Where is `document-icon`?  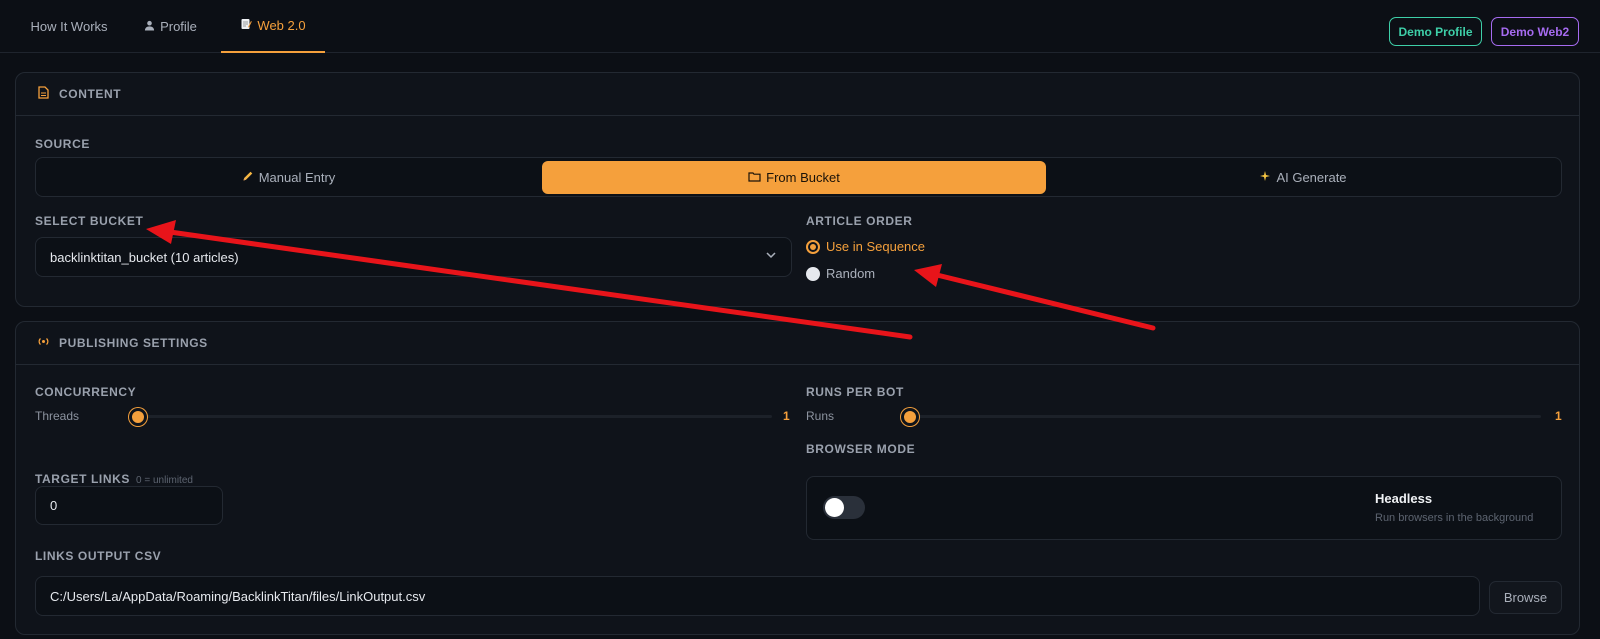
document-icon is located at coordinates (43, 94).